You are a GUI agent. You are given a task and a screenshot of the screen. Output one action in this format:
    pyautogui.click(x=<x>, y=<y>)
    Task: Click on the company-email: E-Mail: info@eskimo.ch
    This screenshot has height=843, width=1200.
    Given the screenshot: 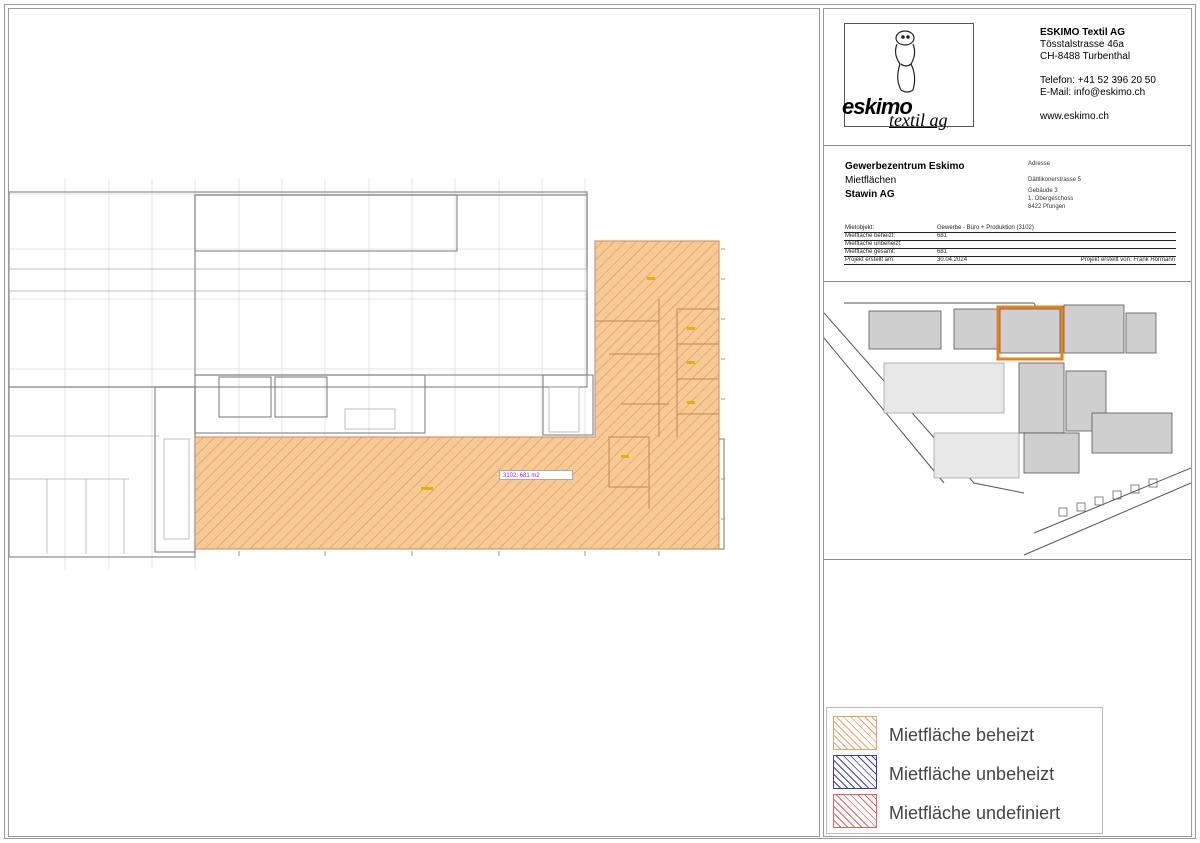 What is the action you would take?
    pyautogui.click(x=1093, y=92)
    